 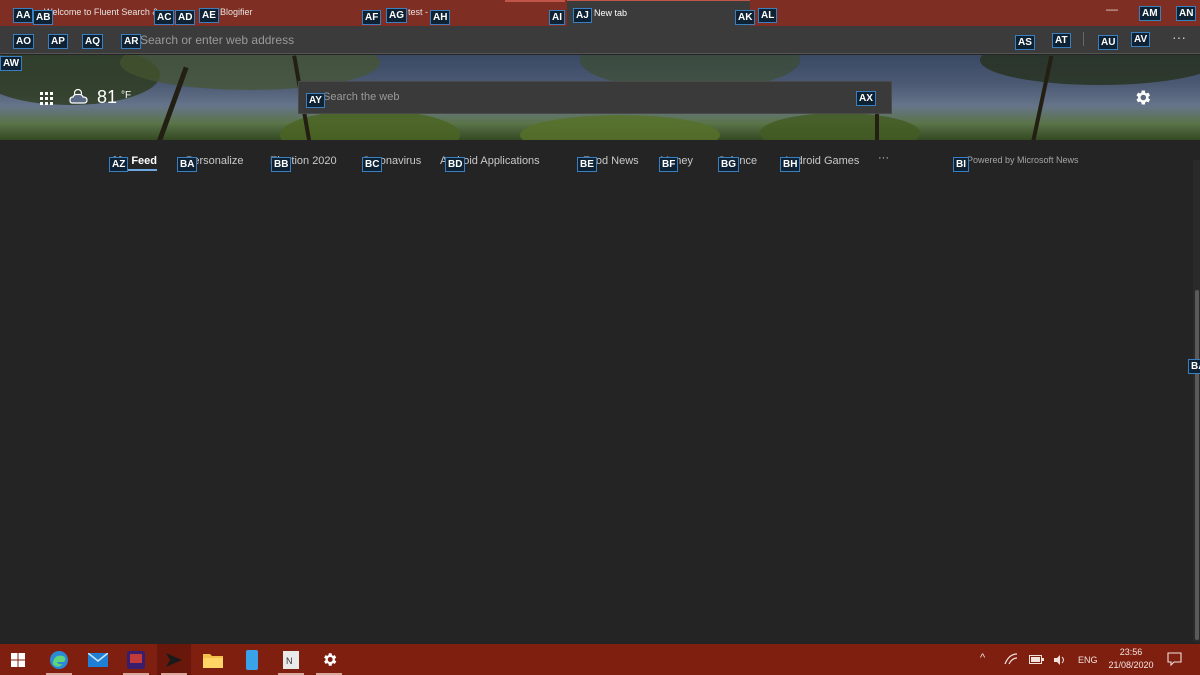 I want to click on start-button, so click(x=18, y=659).